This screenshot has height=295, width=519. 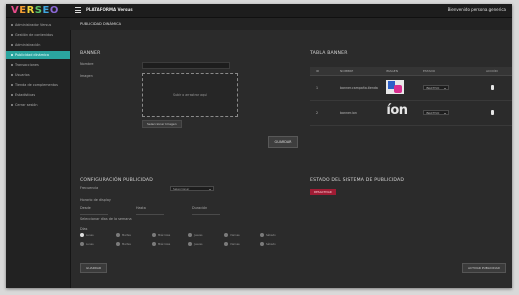 I want to click on system-status-title: ESTADO DEL SISTEMA DE PUBLICIDAD, so click(x=357, y=180).